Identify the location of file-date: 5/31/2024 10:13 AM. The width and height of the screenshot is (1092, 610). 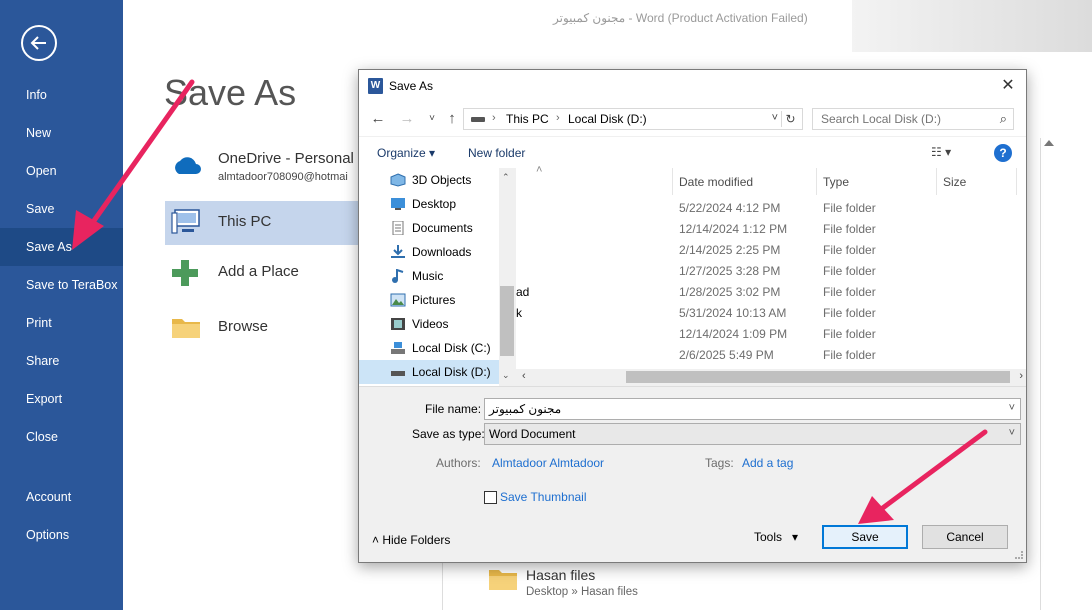
(733, 313).